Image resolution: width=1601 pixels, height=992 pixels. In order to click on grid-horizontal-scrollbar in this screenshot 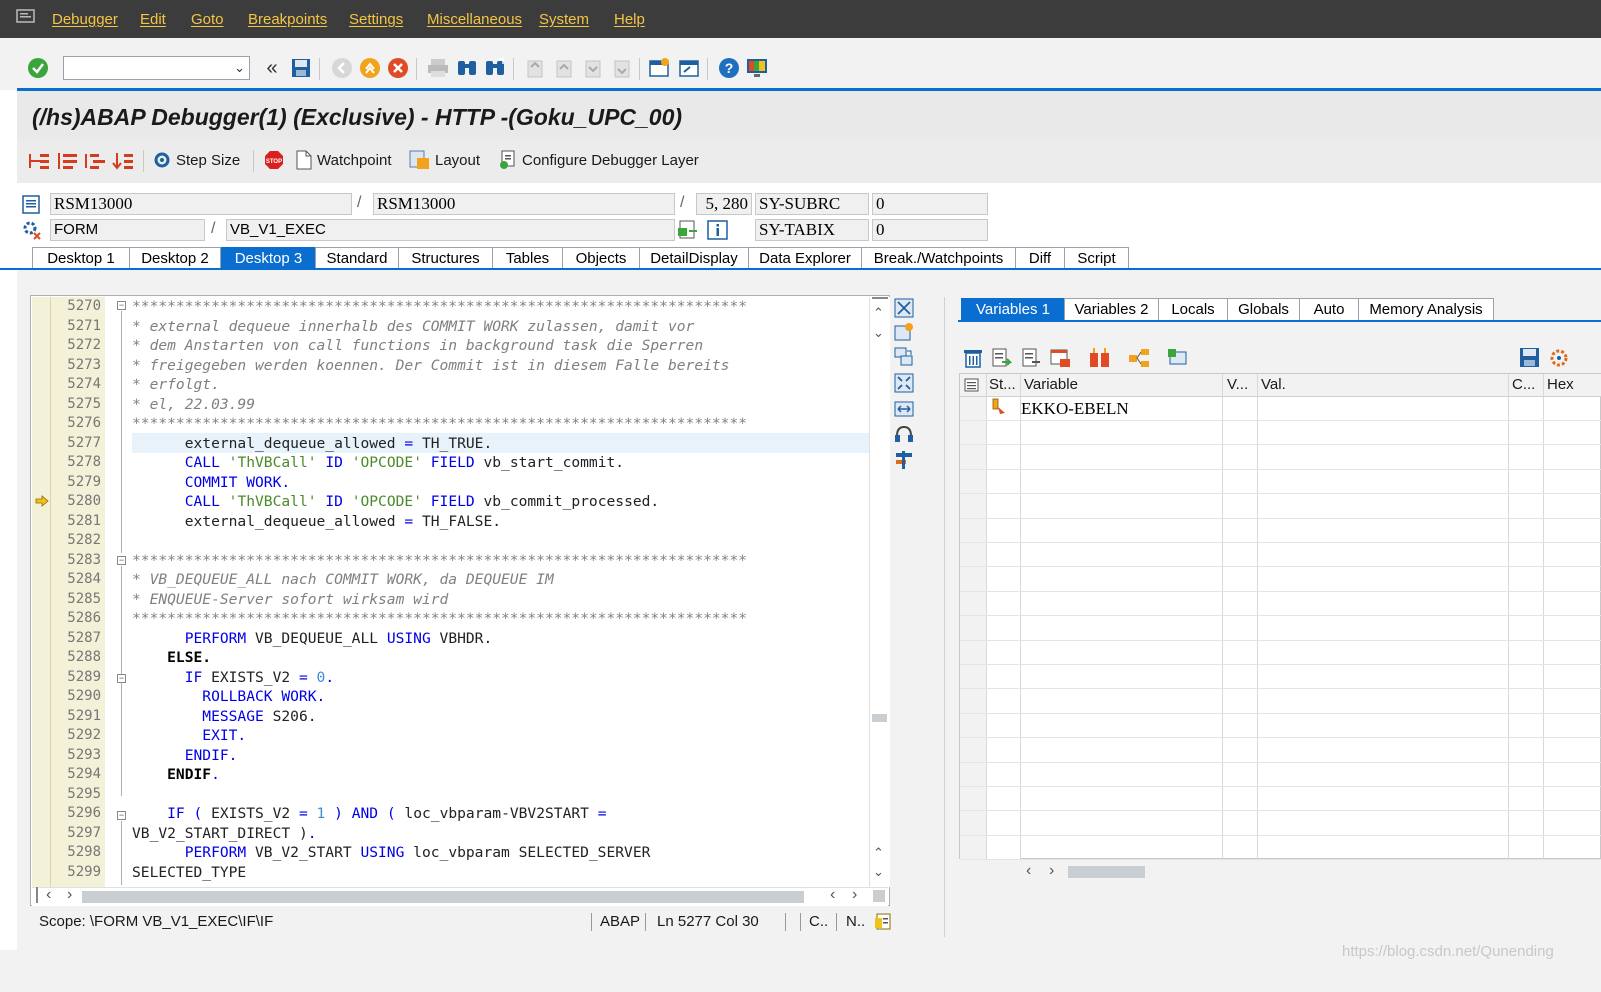, I will do `click(1280, 872)`.